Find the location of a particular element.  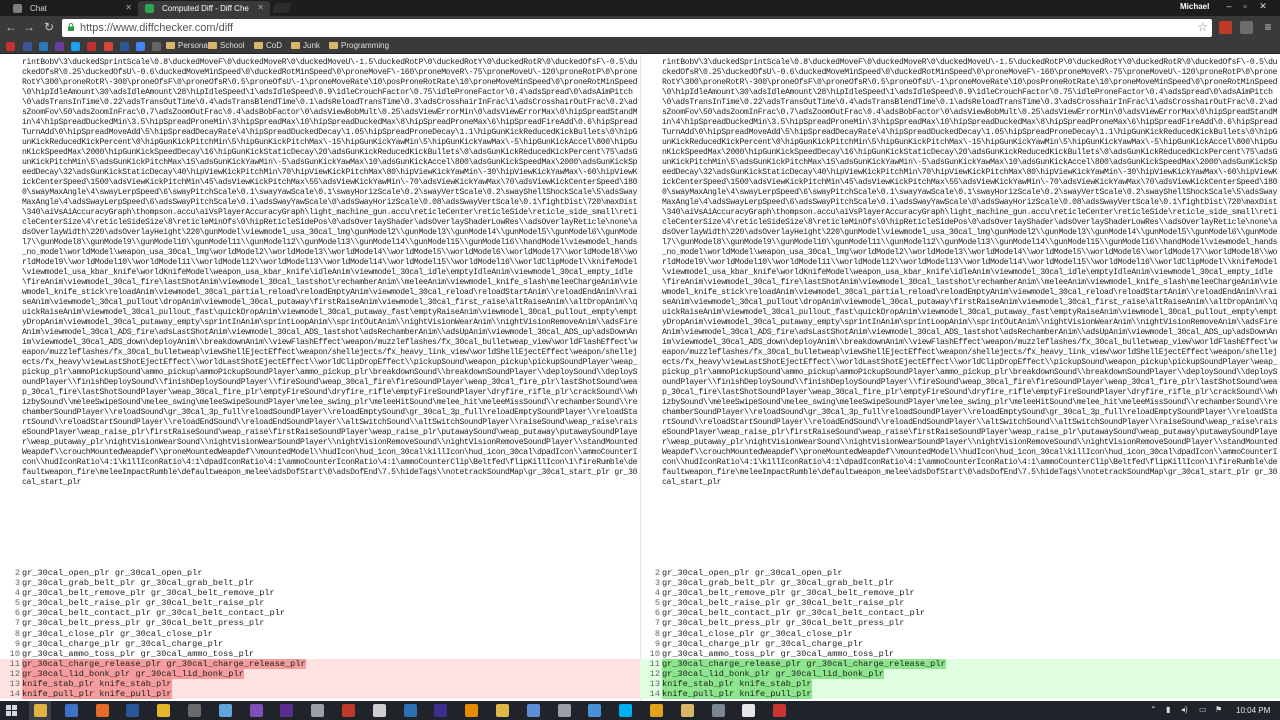

diff-line: 9 gr_30cal_charge_plr gr_30cal_charge_plr is located at coordinates (960, 644).